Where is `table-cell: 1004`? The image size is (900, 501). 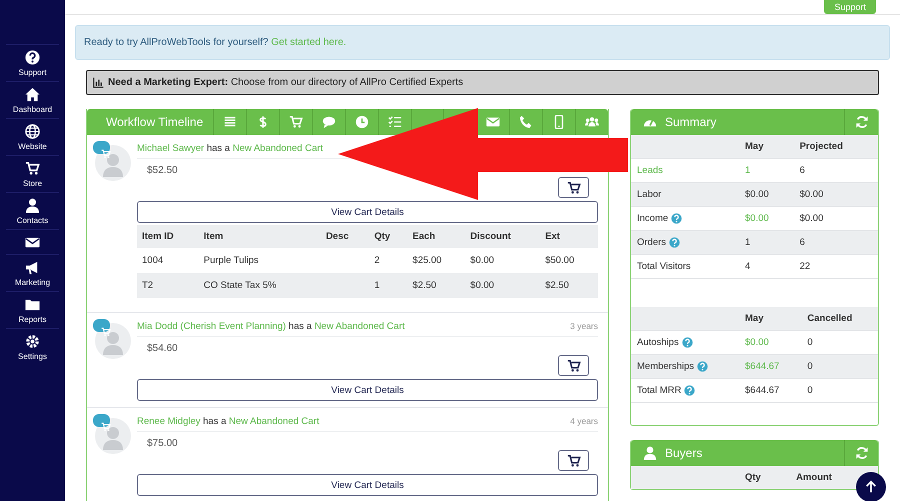
table-cell: 1004 is located at coordinates (153, 260).